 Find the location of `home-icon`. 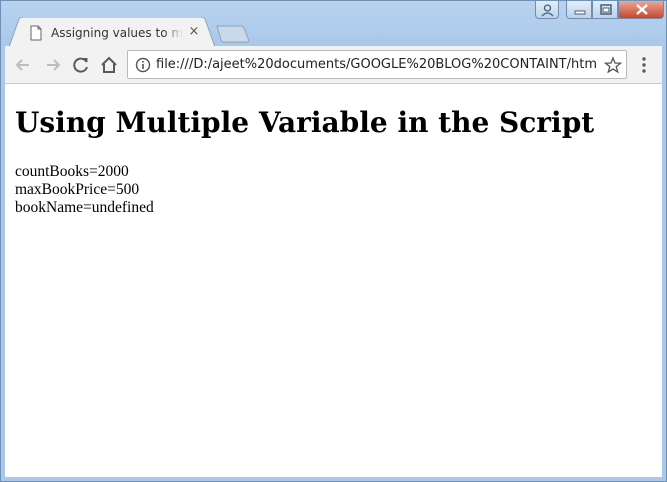

home-icon is located at coordinates (109, 65).